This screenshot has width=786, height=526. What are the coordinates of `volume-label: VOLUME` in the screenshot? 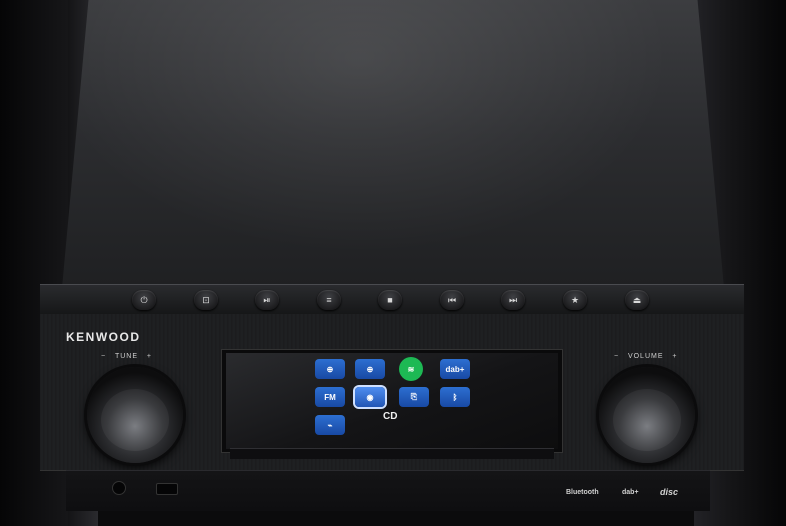 It's located at (645, 356).